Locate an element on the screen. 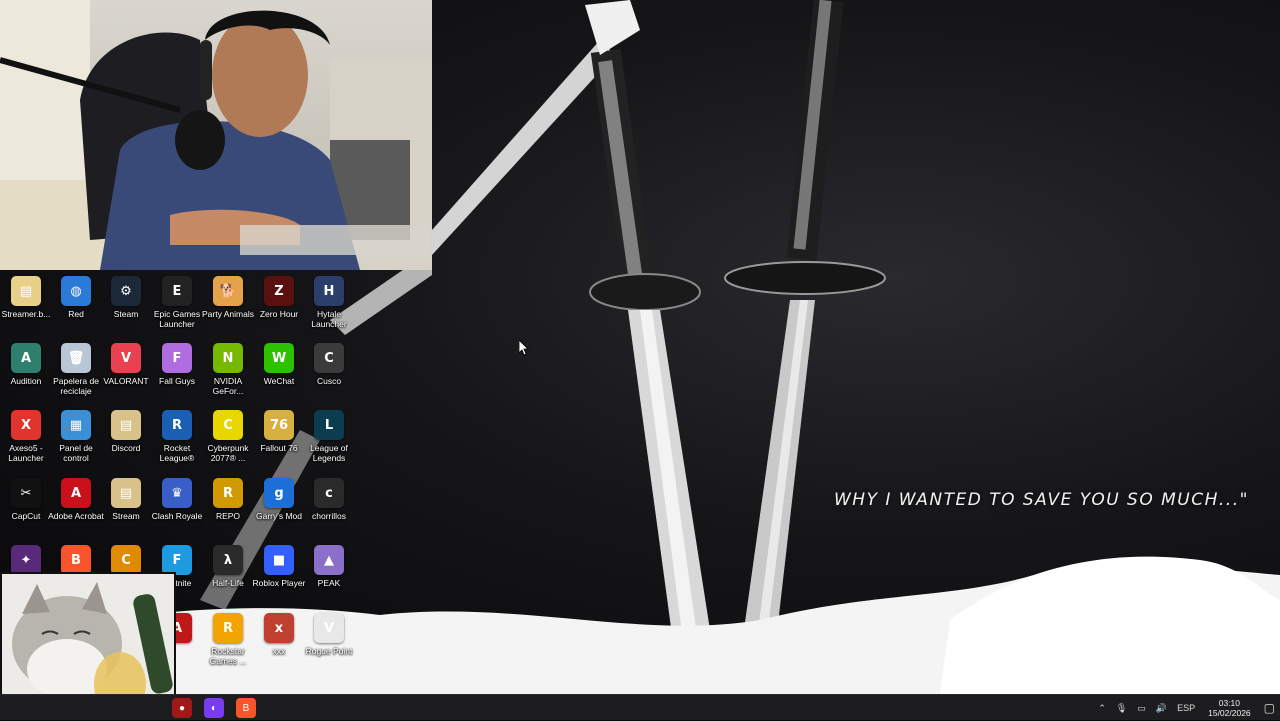 Image resolution: width=1280 pixels, height=721 pixels. desktop-icon: ▤ Stream is located at coordinates (126, 497).